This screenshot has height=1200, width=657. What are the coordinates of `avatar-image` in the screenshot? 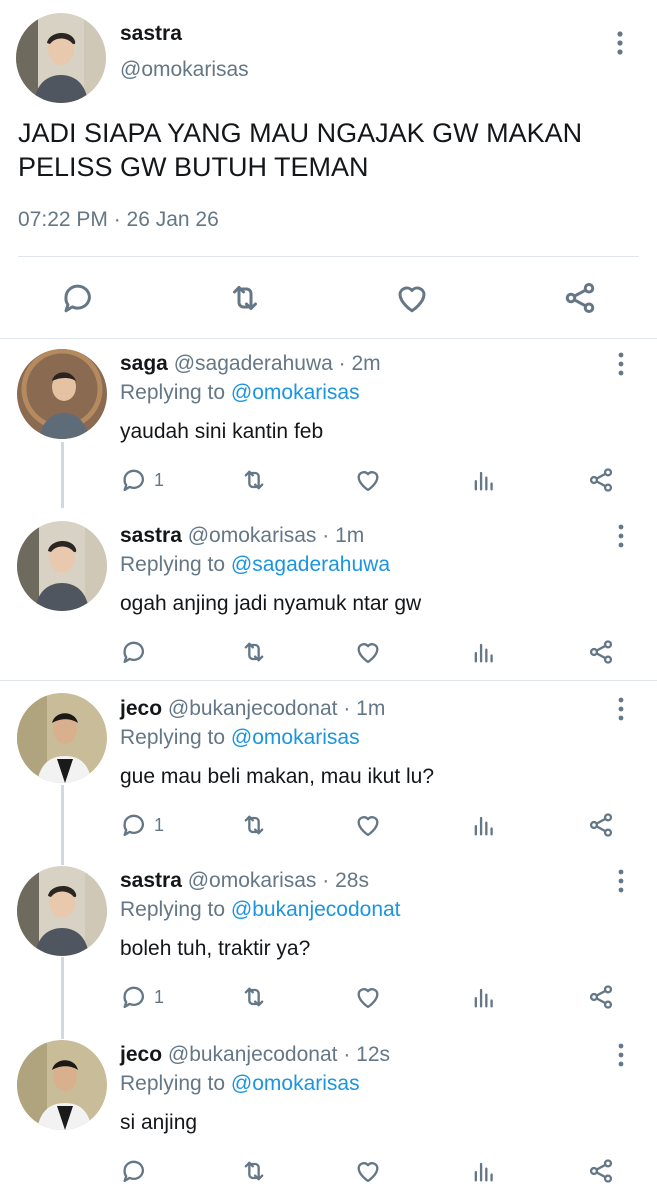 It's located at (62, 566).